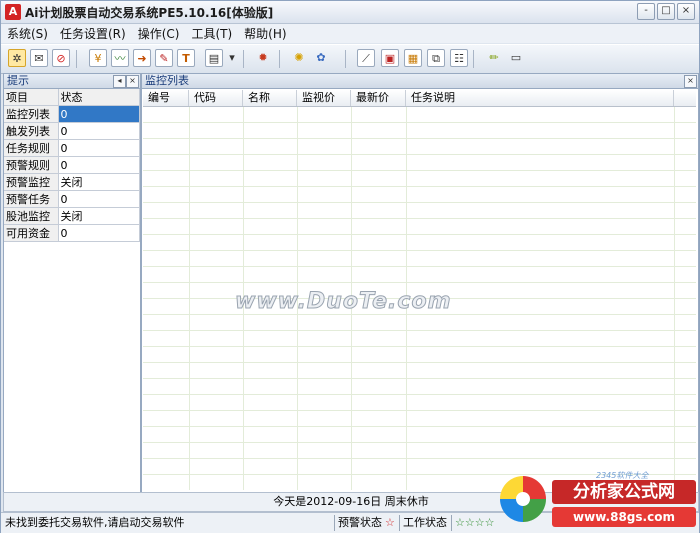 Image resolution: width=700 pixels, height=533 pixels. I want to click on table-row: 监控列表 0, so click(72, 114).